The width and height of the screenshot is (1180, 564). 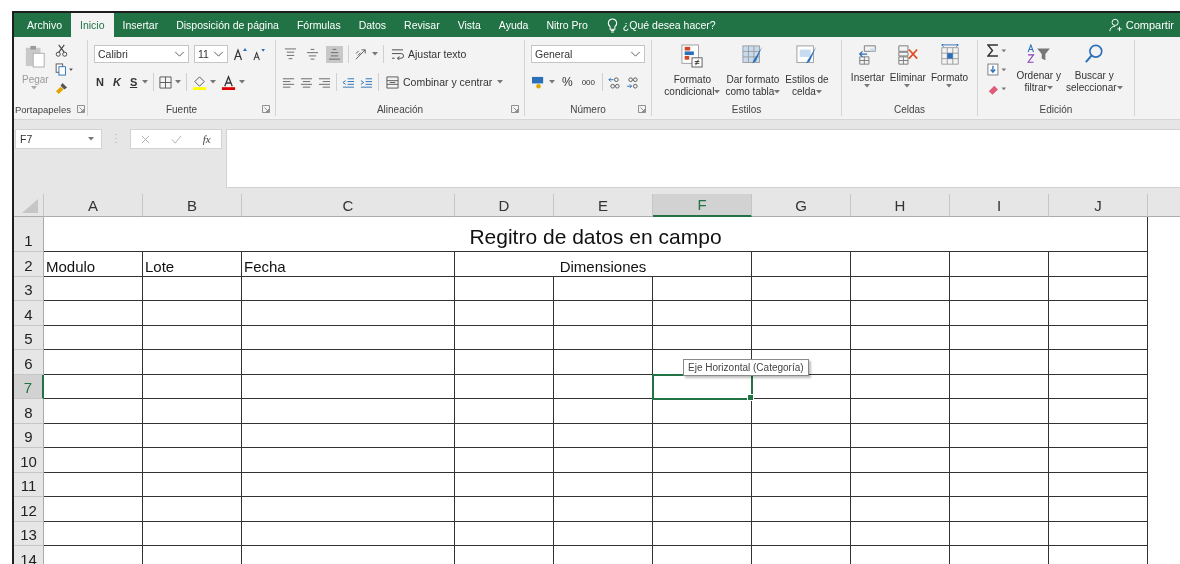 I want to click on ribbon-tab: Ayuda, so click(x=513, y=25).